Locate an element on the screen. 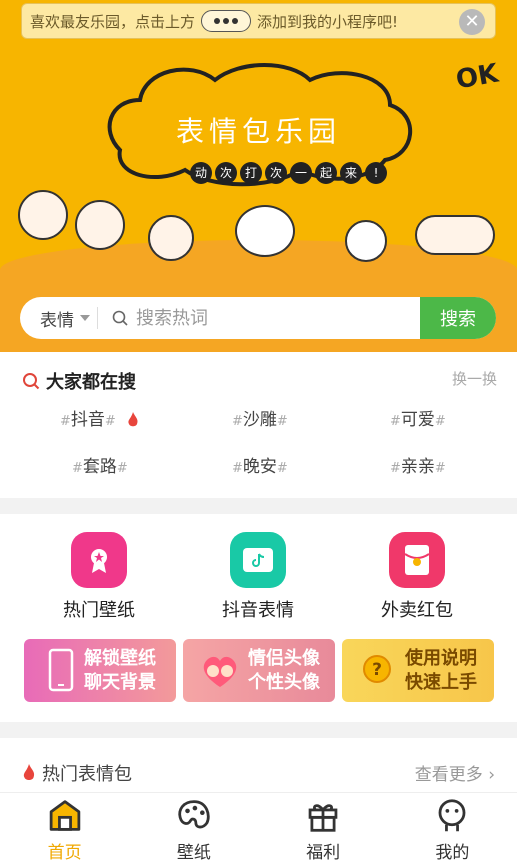 The height and width of the screenshot is (863, 517). user-icon is located at coordinates (452, 815).